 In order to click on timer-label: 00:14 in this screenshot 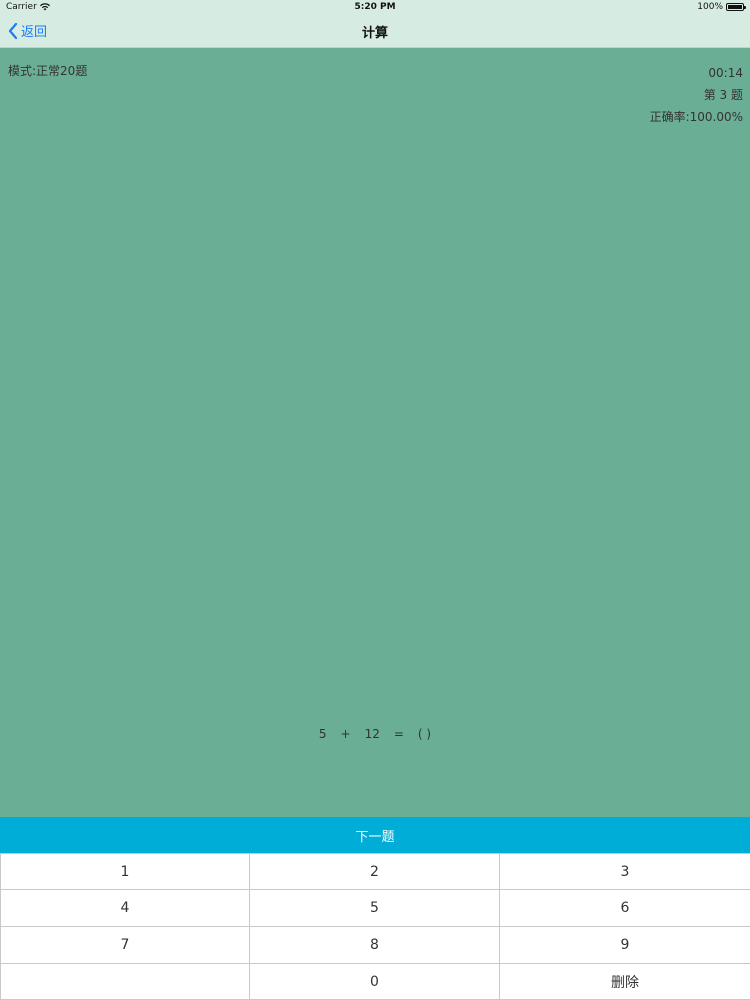, I will do `click(725, 73)`.